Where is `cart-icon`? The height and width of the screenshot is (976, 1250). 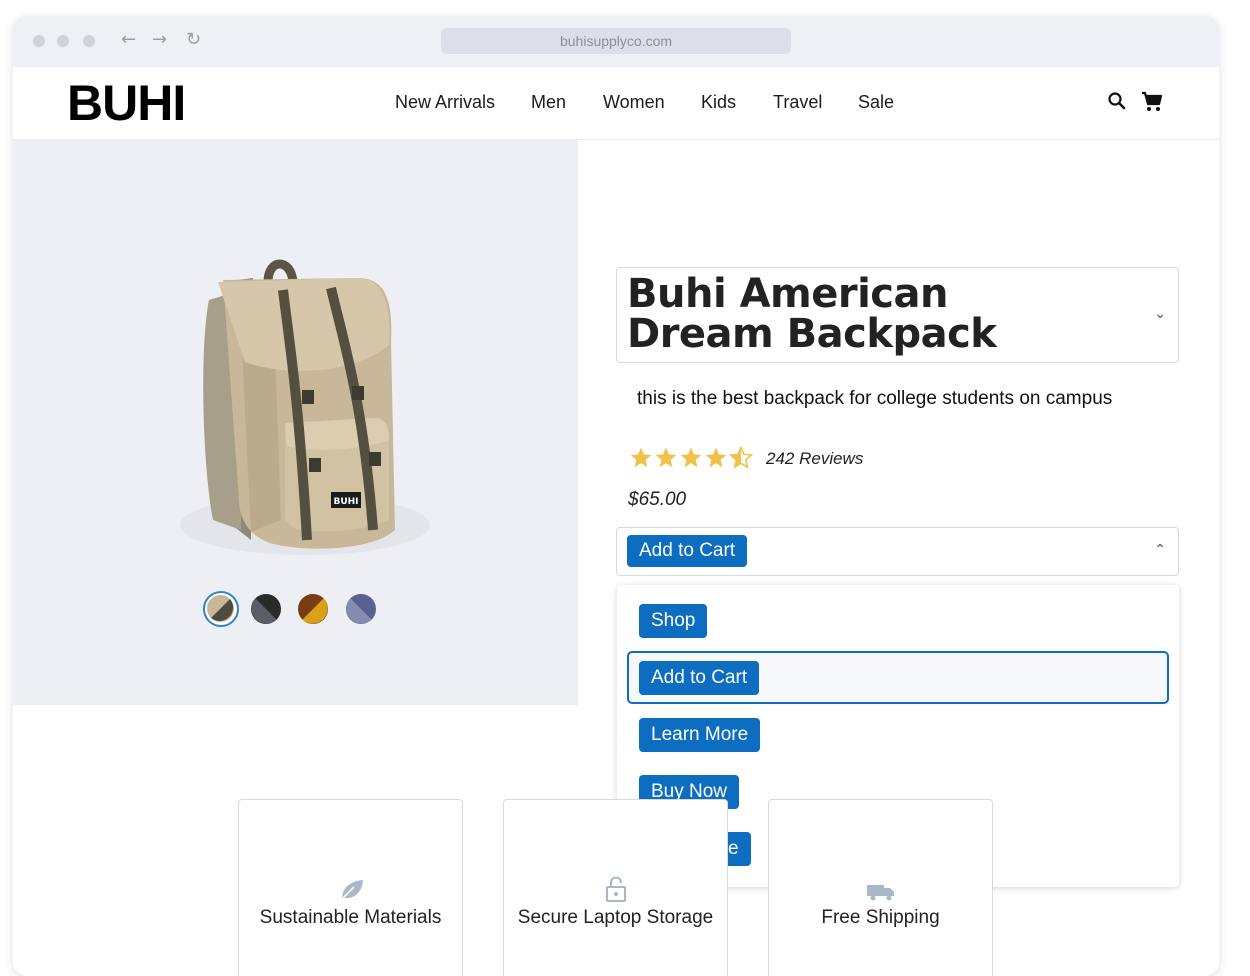
cart-icon is located at coordinates (1152, 101).